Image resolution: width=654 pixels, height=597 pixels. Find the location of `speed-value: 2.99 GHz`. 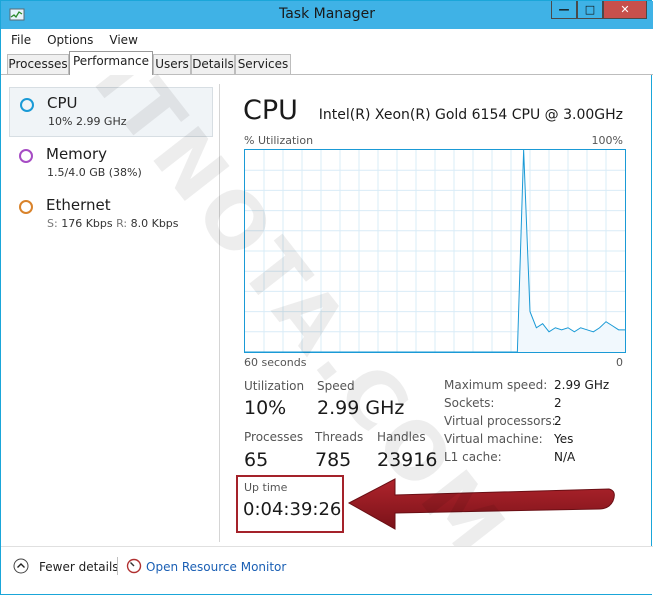

speed-value: 2.99 GHz is located at coordinates (361, 408).